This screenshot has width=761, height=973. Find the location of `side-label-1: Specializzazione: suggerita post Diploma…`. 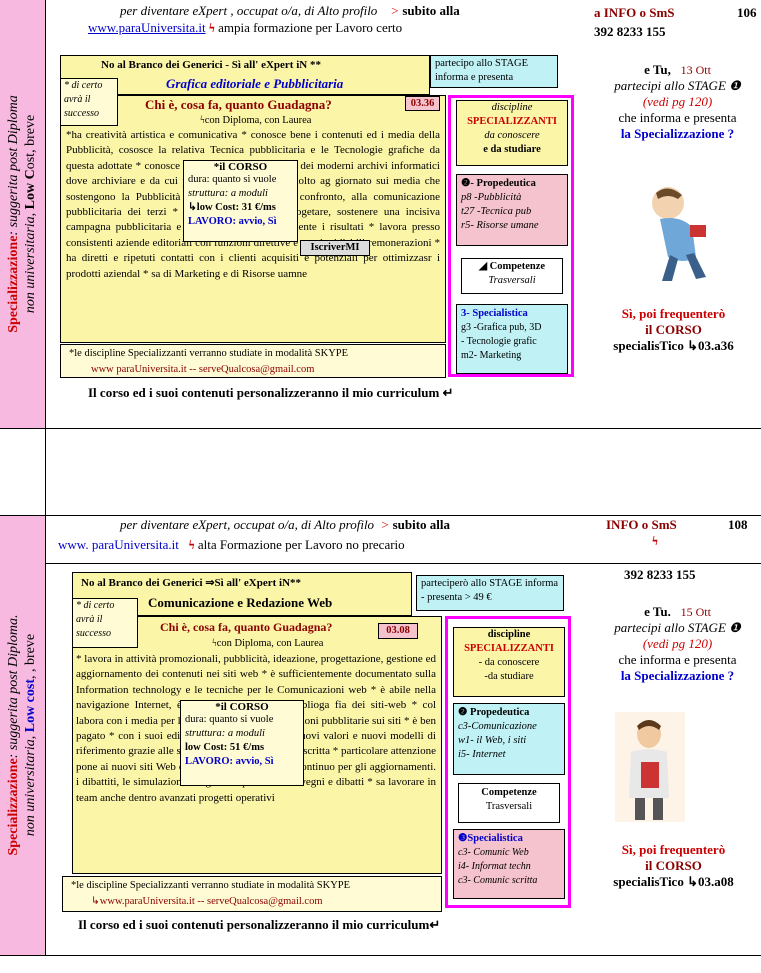

side-label-1: Specializzazione: suggerita post Diploma… is located at coordinates (22, 214).